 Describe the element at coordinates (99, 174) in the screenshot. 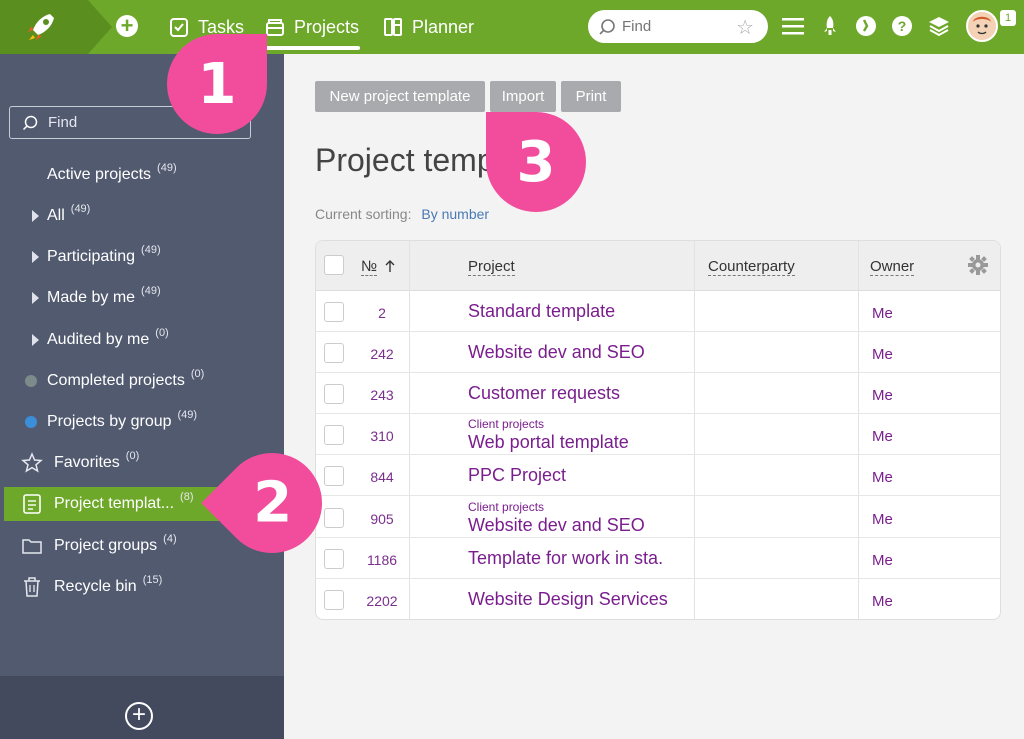

I see `sidebar-item-label: Active projects` at that location.